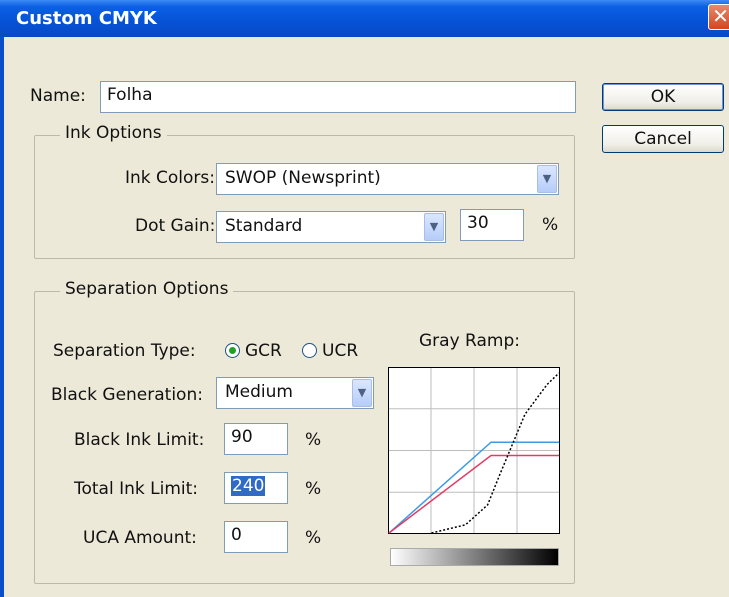  I want to click on ok-button-label: OK, so click(663, 97).